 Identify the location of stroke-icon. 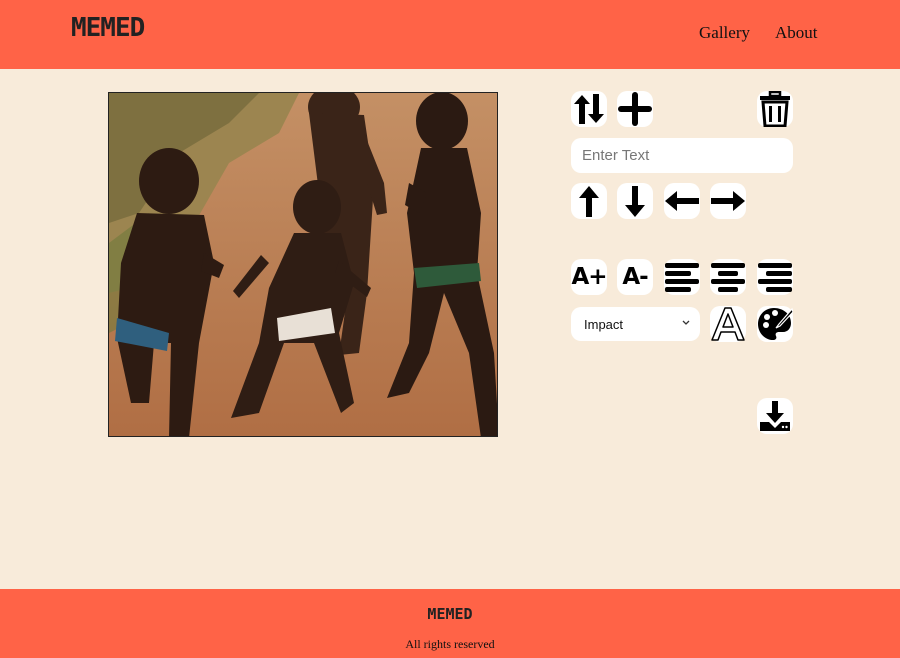
(728, 324).